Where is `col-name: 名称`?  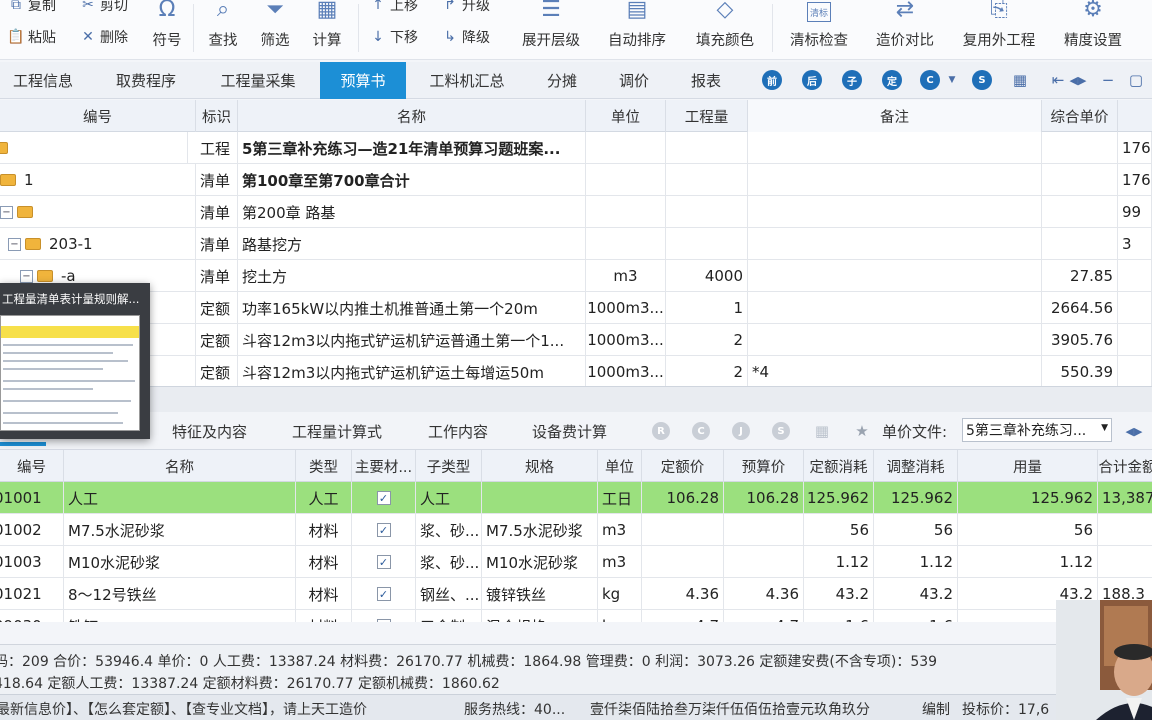
col-name: 名称 is located at coordinates (180, 466).